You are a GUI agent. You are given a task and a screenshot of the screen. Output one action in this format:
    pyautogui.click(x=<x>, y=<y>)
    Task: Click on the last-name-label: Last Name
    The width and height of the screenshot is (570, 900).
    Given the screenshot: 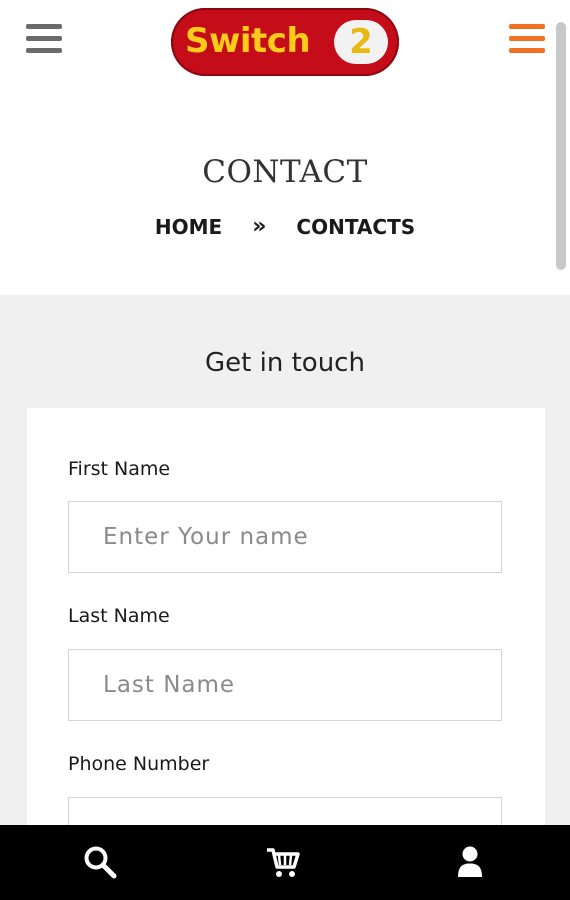 What is the action you would take?
    pyautogui.click(x=119, y=616)
    